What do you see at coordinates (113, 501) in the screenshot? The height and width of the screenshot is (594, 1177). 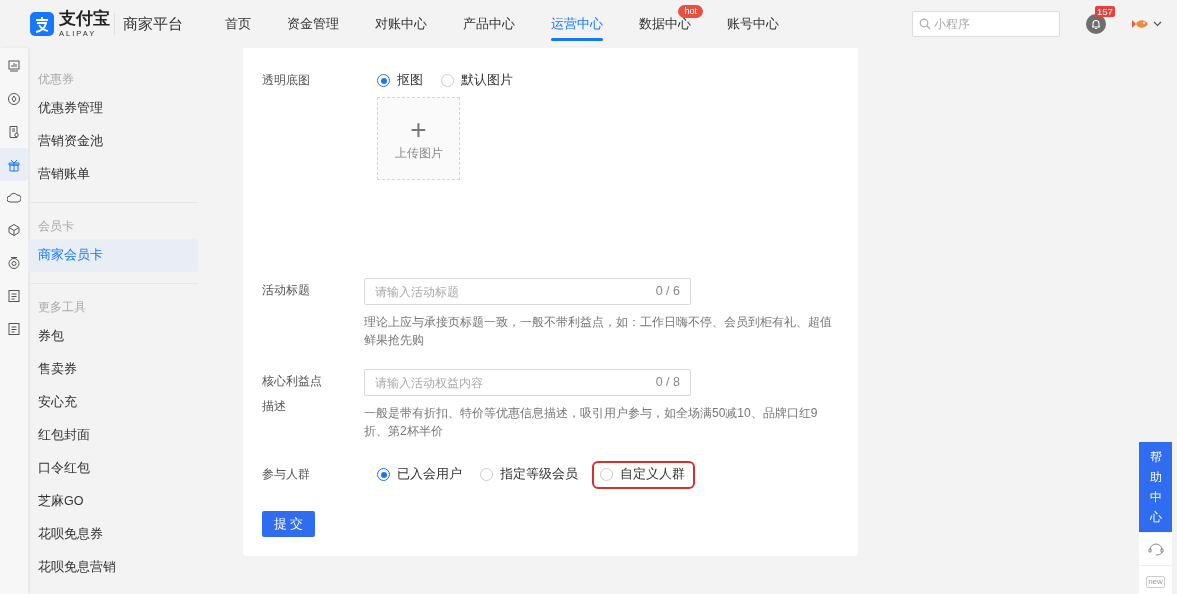 I see `sidebar-item: 芝麻GO` at bounding box center [113, 501].